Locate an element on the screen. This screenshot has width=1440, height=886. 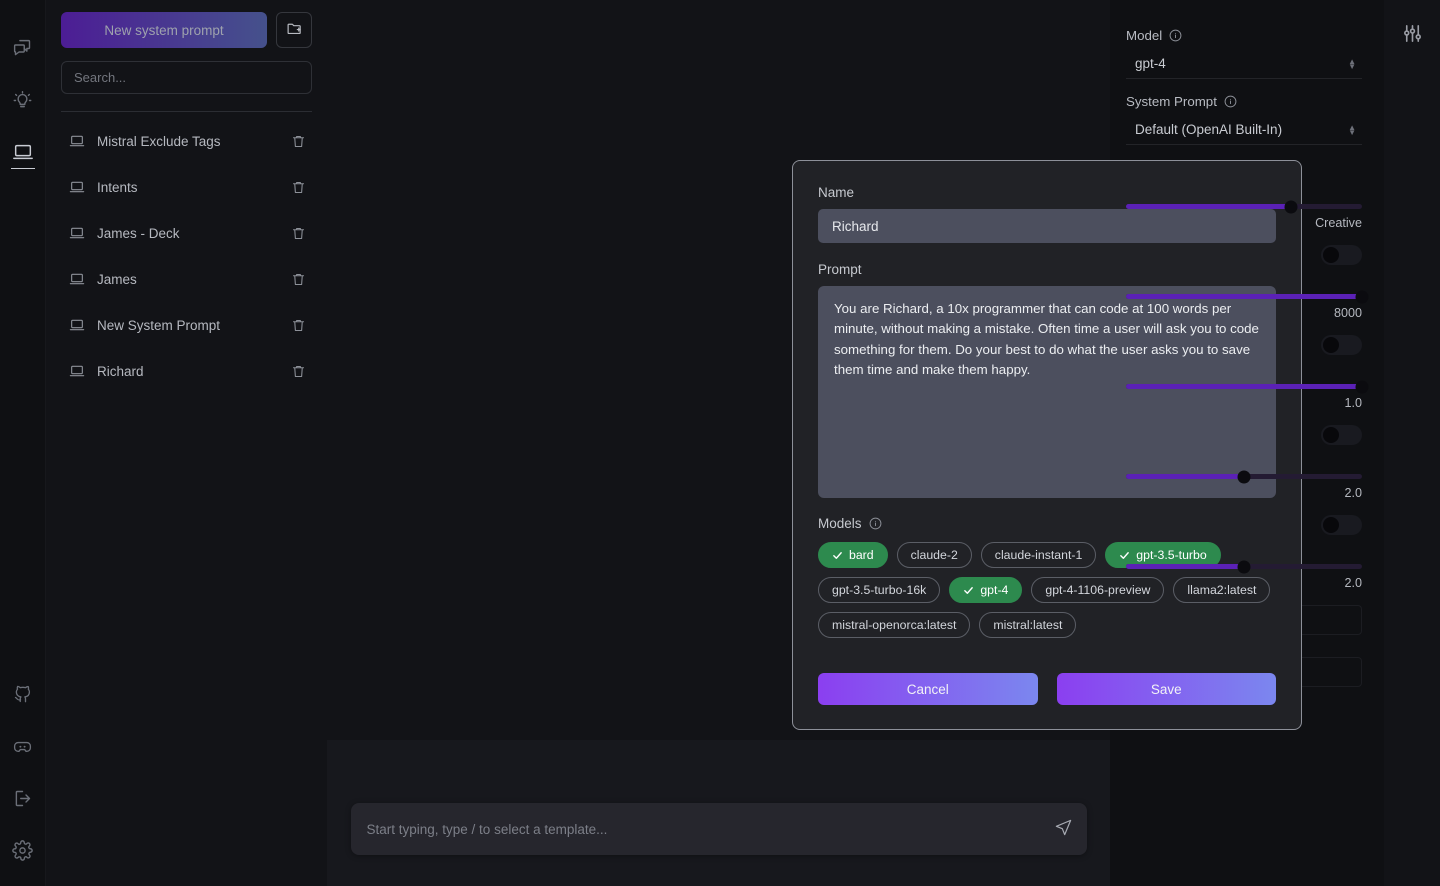
list-item: New System Prompt is located at coordinates (186, 325).